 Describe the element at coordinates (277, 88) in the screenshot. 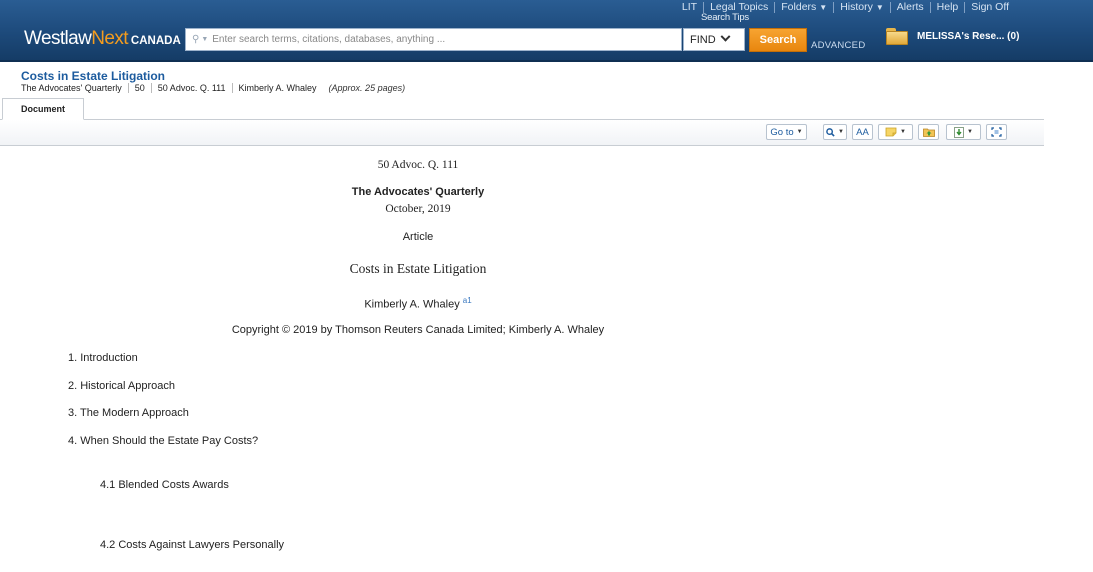

I see `meta-author: Kimberly A. Whaley` at that location.